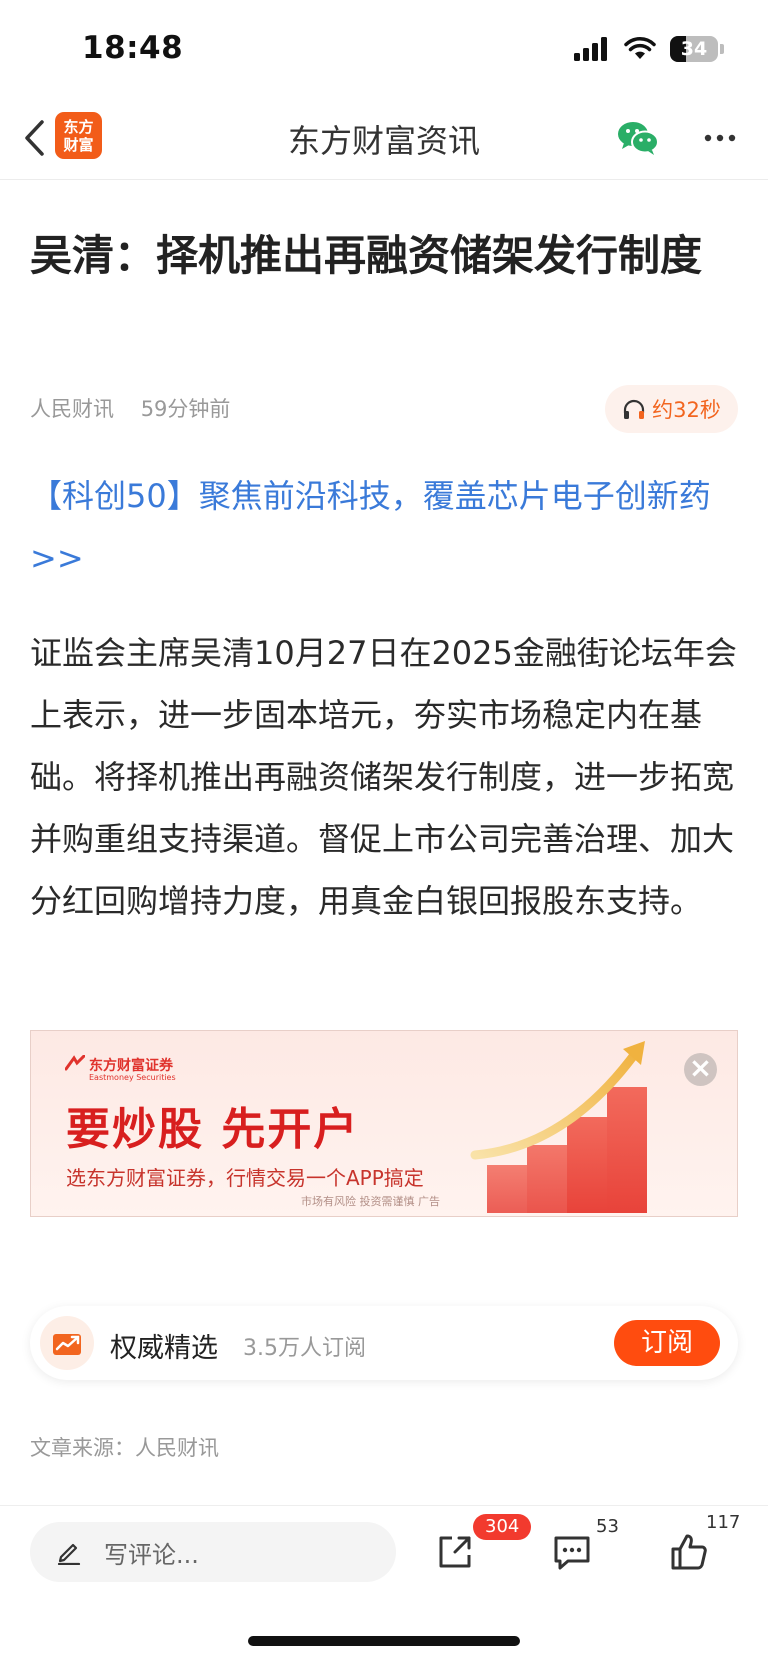  I want to click on more-dots-icon, so click(720, 138).